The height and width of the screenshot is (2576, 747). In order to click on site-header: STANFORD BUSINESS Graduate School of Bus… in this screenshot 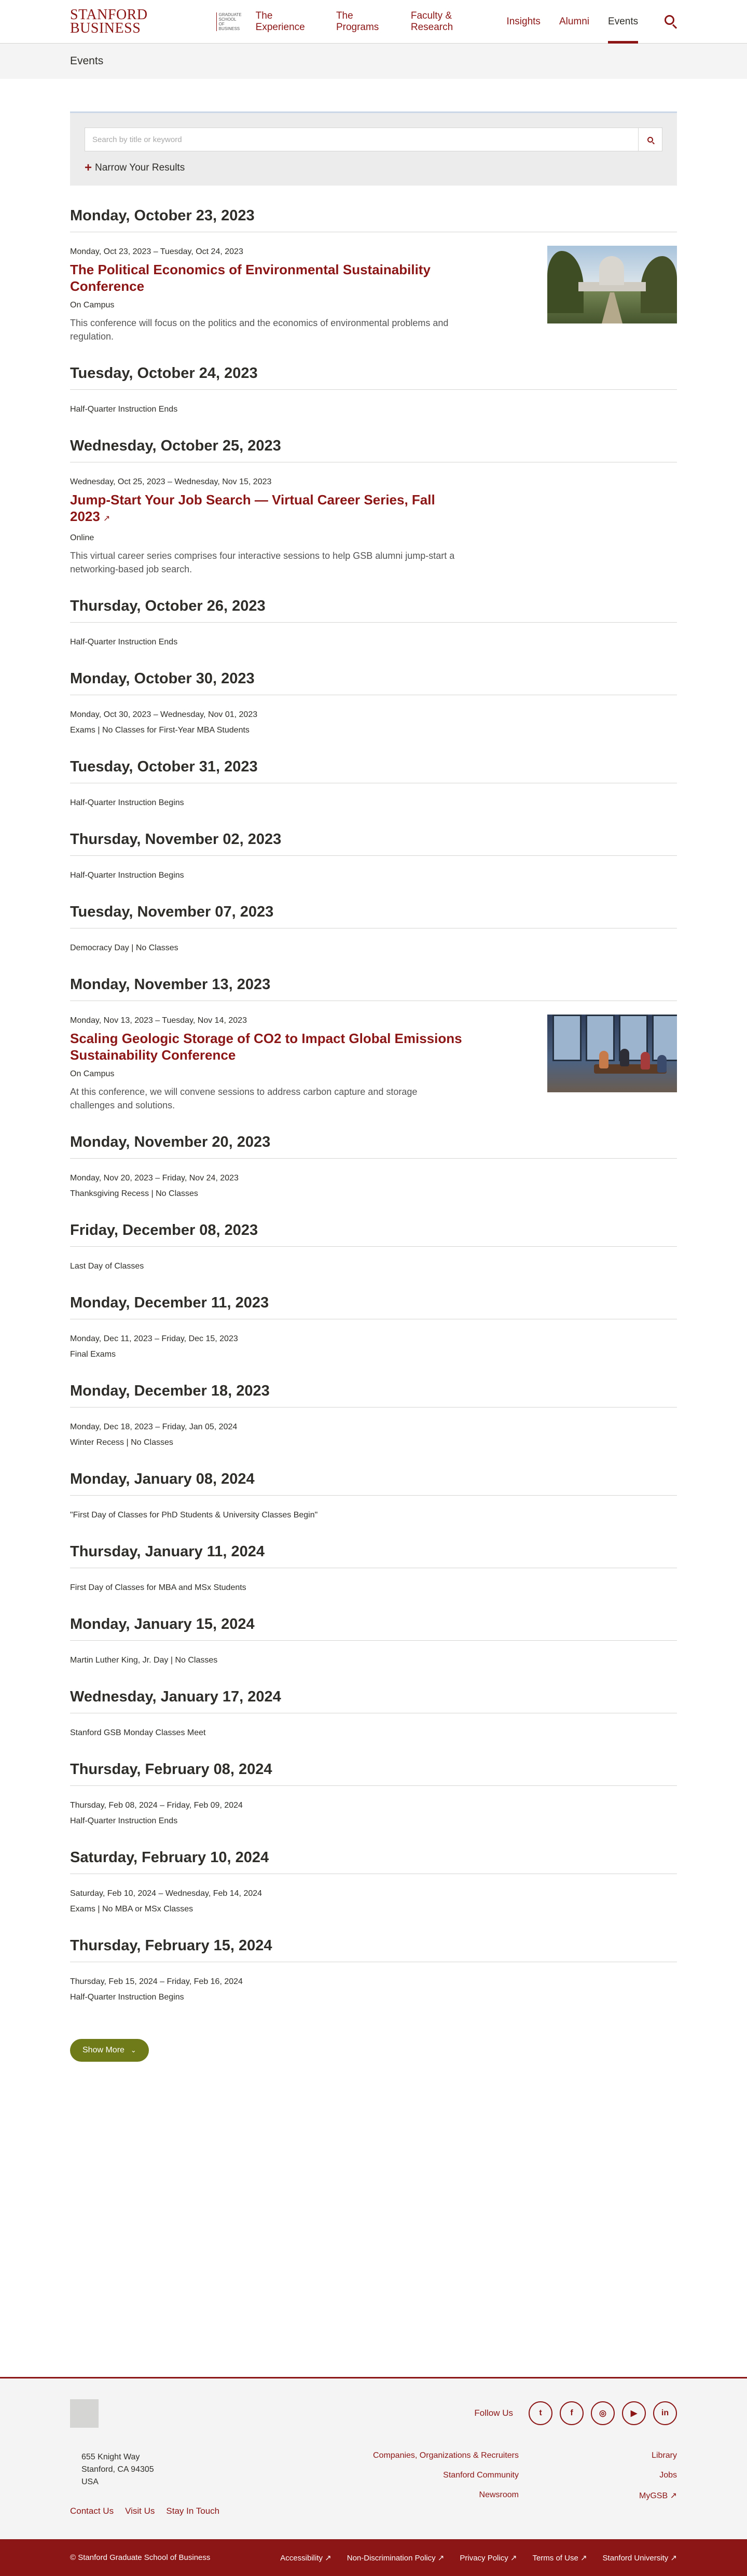, I will do `click(374, 22)`.